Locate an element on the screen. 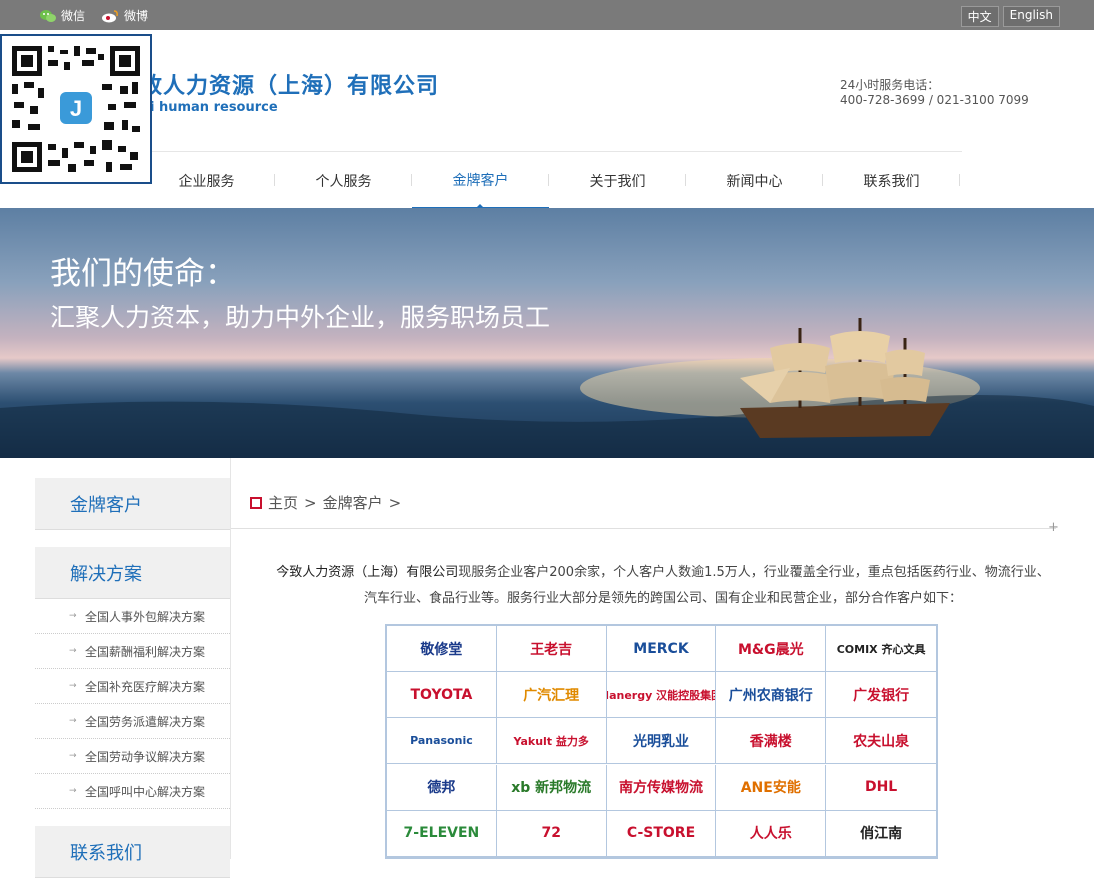  nav-personal-services: 个人服务 is located at coordinates (343, 180).